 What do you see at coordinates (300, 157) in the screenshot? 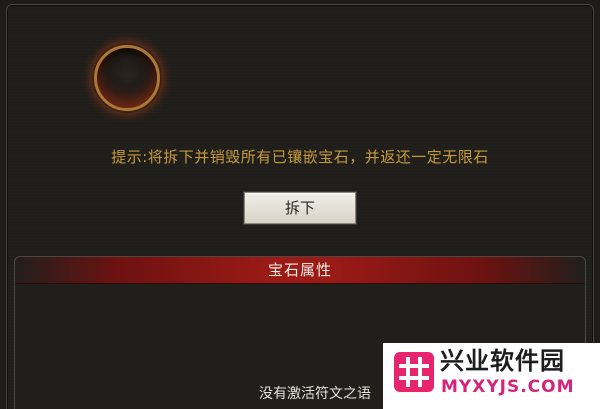
I see `removal-hint-text: 提示:将拆下并销毁所有已镶嵌宝石，并返还一定无限石` at bounding box center [300, 157].